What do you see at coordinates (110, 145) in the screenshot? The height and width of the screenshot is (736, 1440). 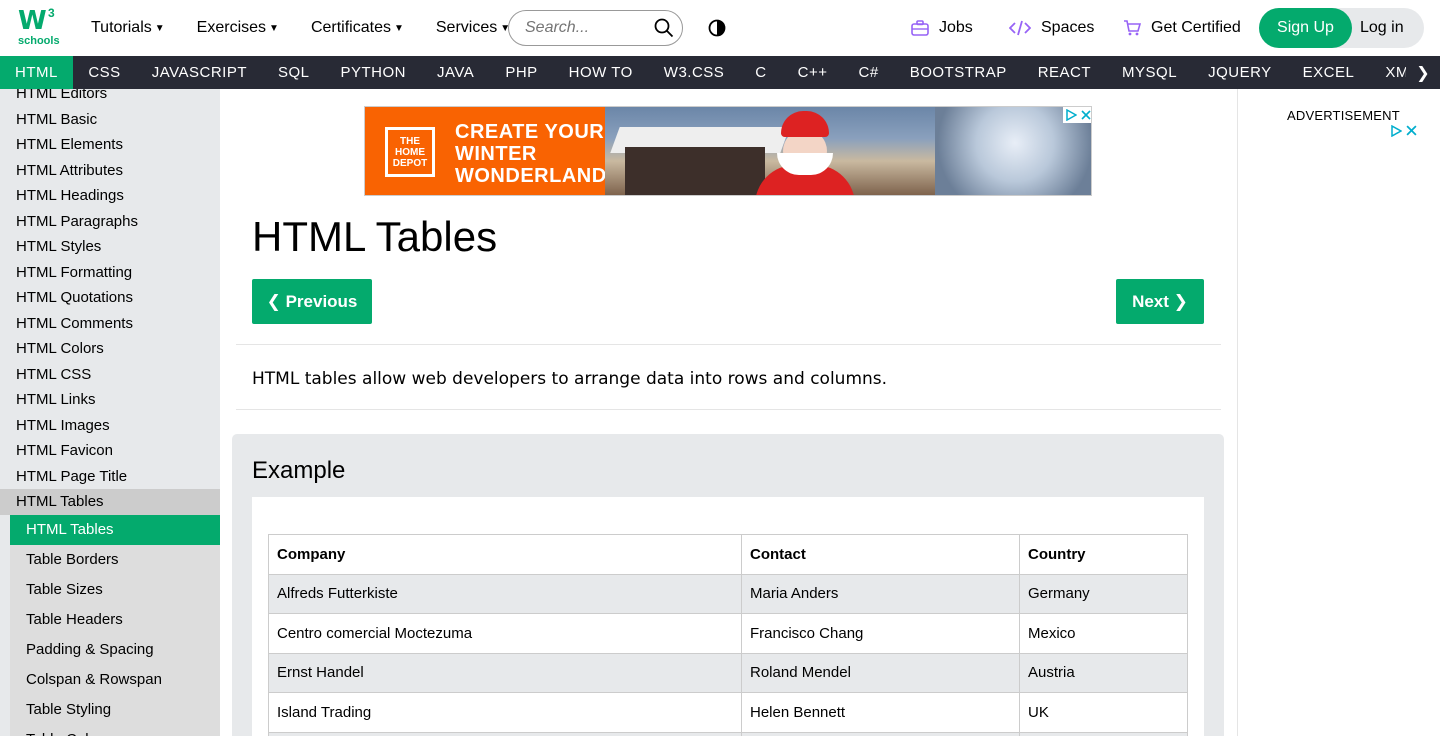 I see `sidebar-item: HTML Elements` at bounding box center [110, 145].